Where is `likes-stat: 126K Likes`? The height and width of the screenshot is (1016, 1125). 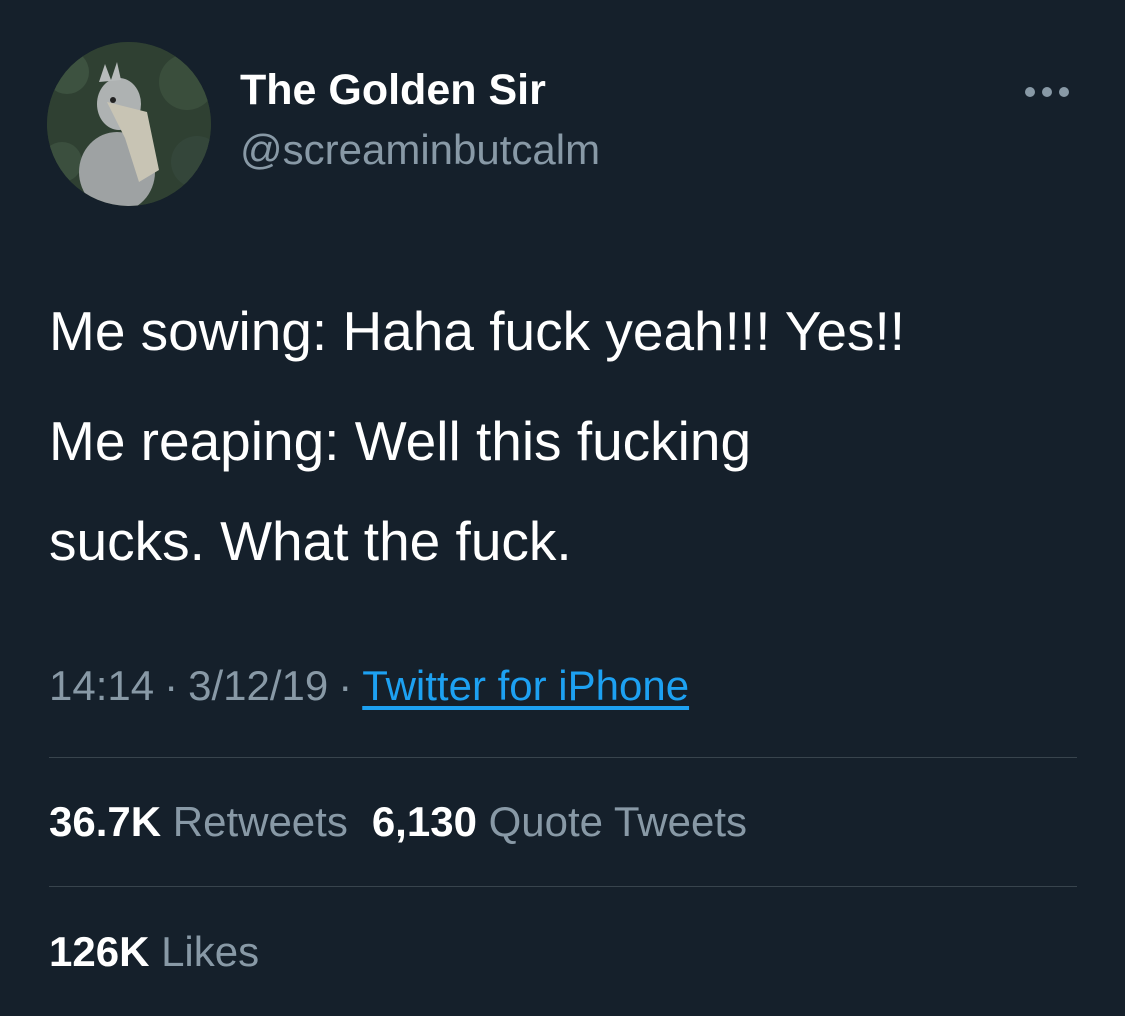
likes-stat: 126K Likes is located at coordinates (154, 952).